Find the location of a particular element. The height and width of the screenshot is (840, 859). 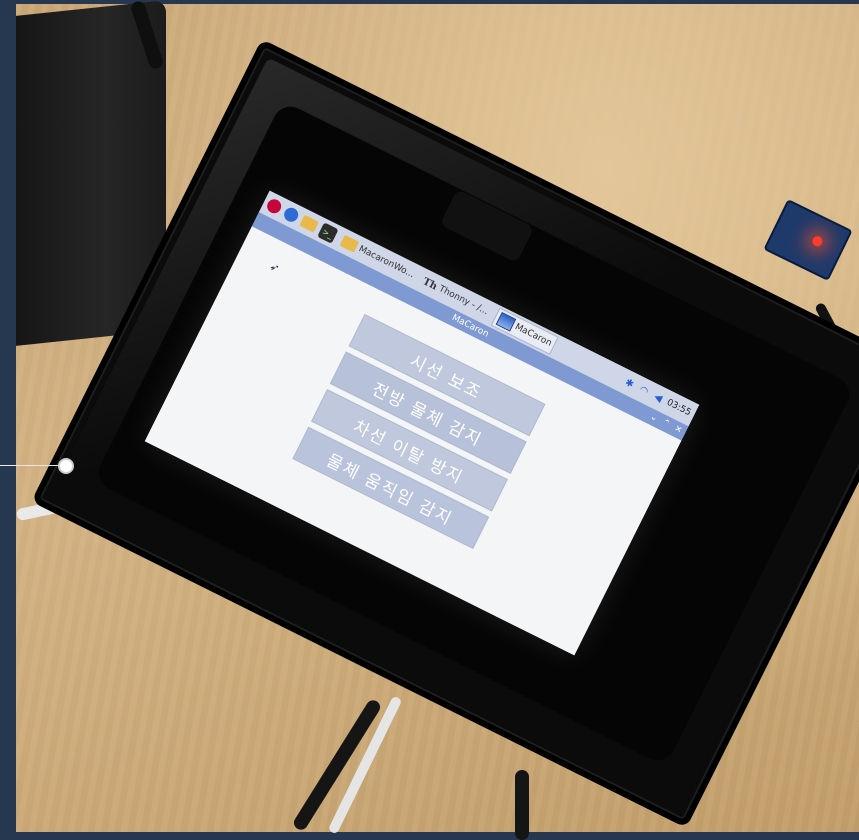

terminal-icon: >_ is located at coordinates (328, 233).